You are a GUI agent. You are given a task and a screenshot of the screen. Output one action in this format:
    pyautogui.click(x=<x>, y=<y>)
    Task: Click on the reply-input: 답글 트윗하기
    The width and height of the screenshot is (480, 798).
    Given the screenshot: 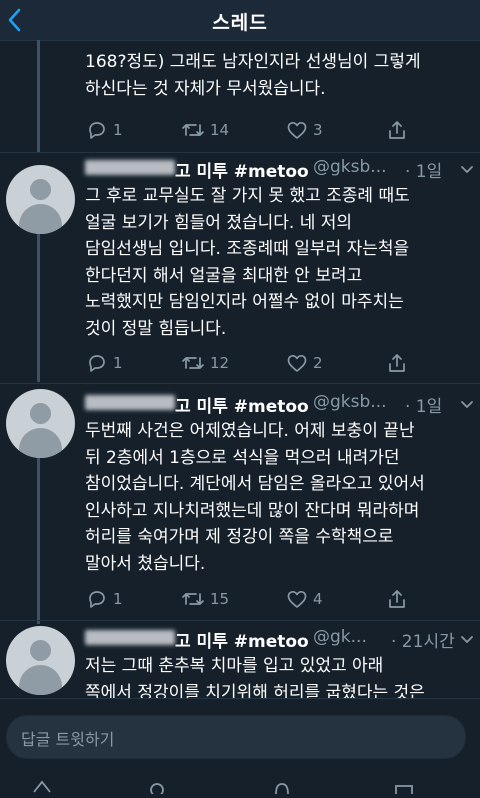 What is the action you would take?
    pyautogui.click(x=236, y=737)
    